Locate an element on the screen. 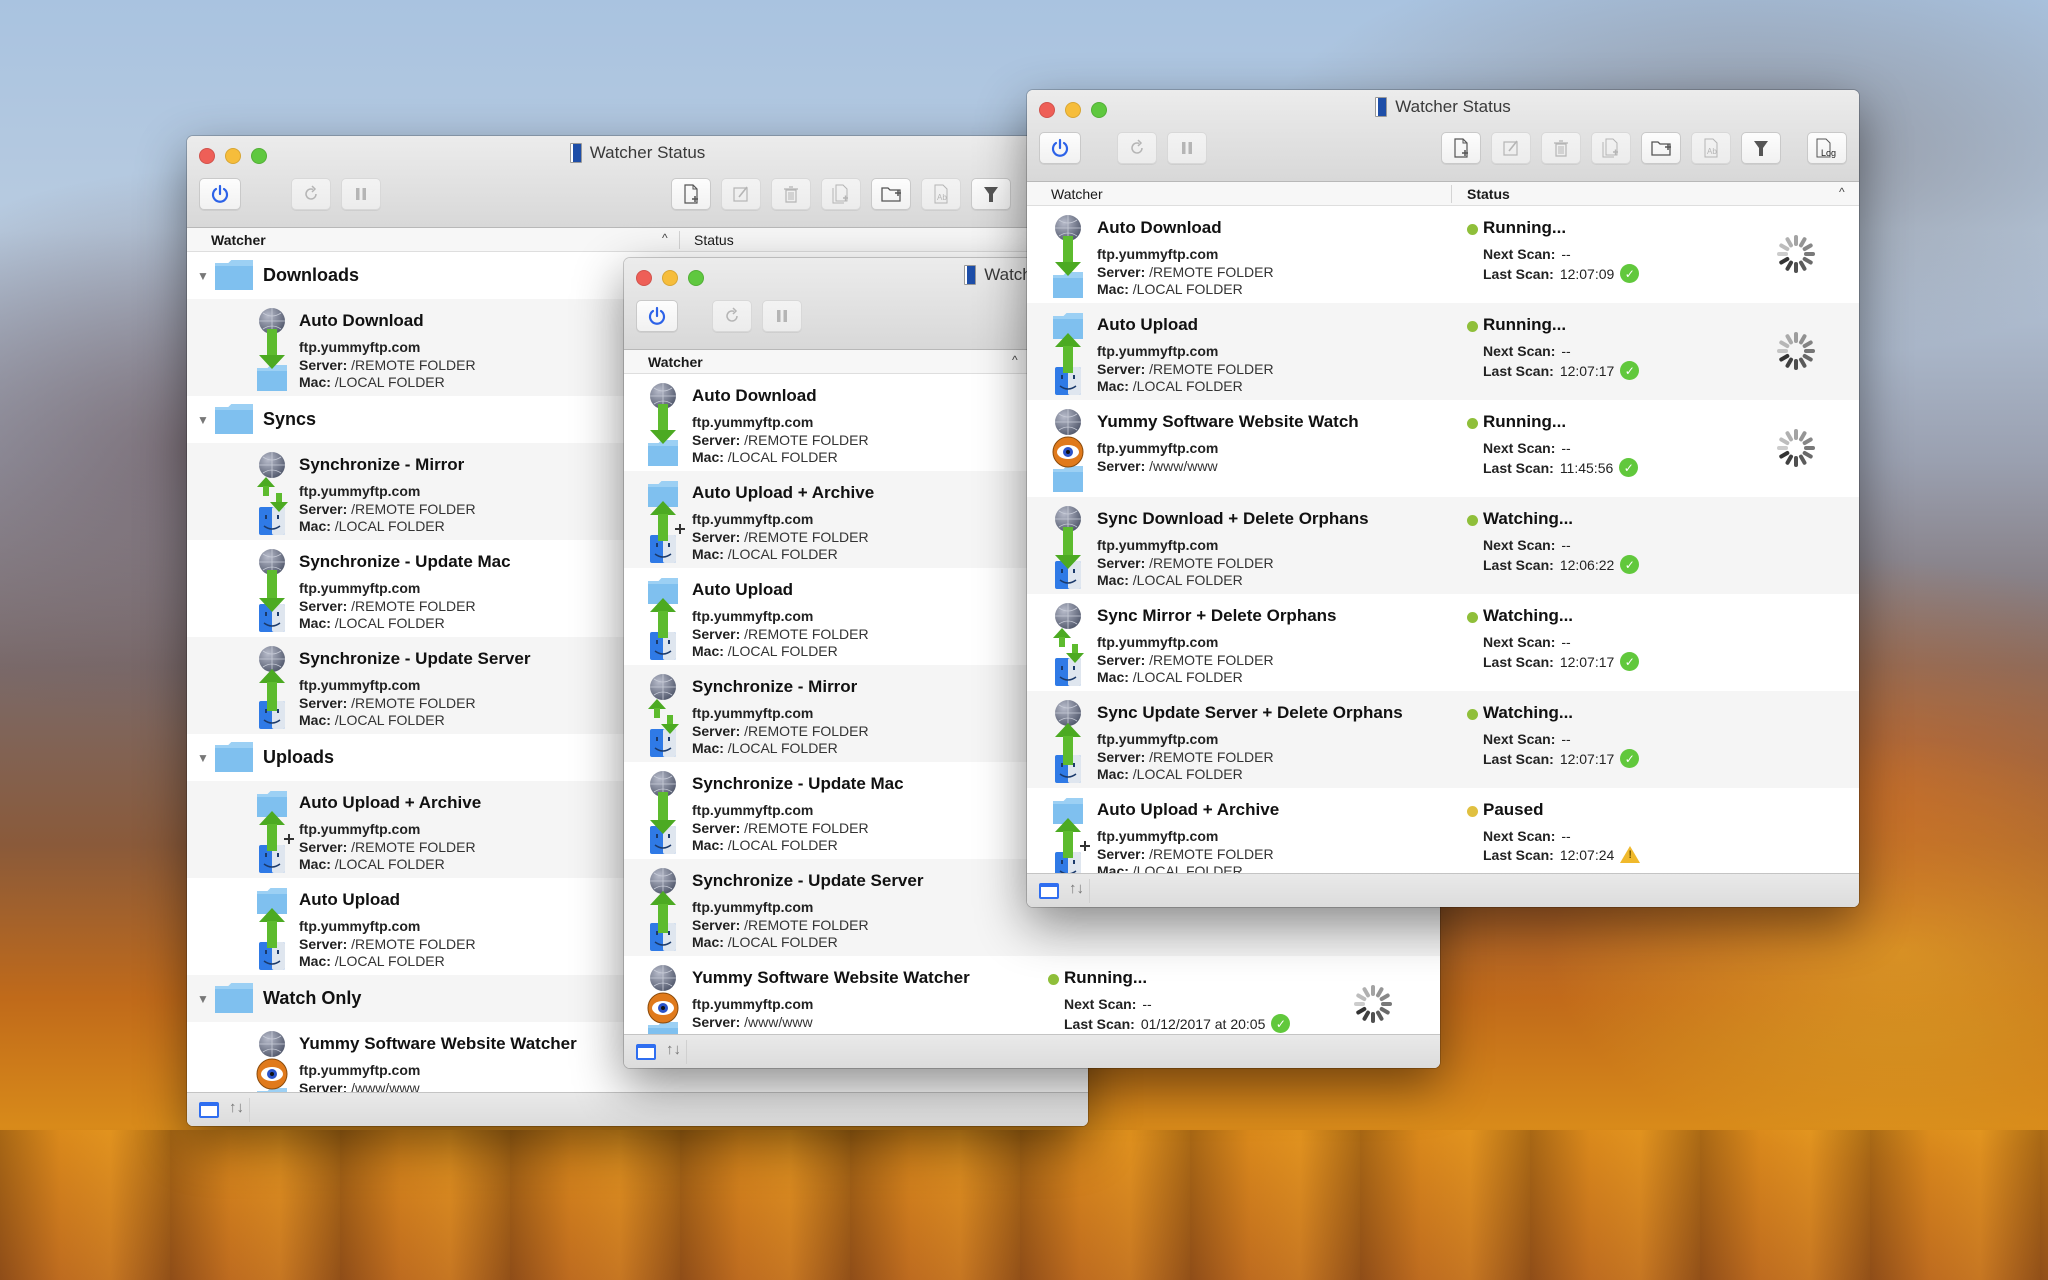 The width and height of the screenshot is (2048, 1280). watcher-type-icon-mirror is located at coordinates (1068, 644).